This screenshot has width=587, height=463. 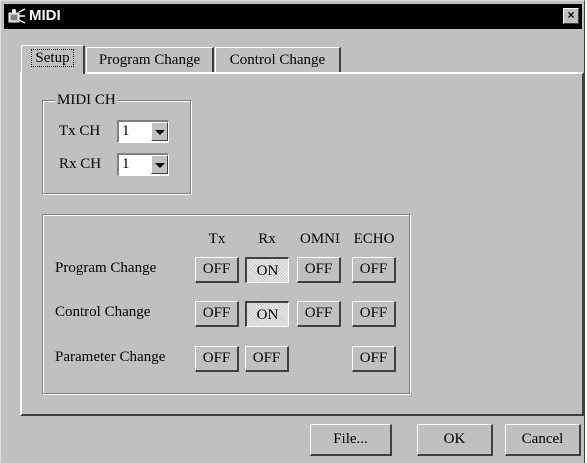 What do you see at coordinates (80, 164) in the screenshot?
I see `rx-ch-label: Rx CH` at bounding box center [80, 164].